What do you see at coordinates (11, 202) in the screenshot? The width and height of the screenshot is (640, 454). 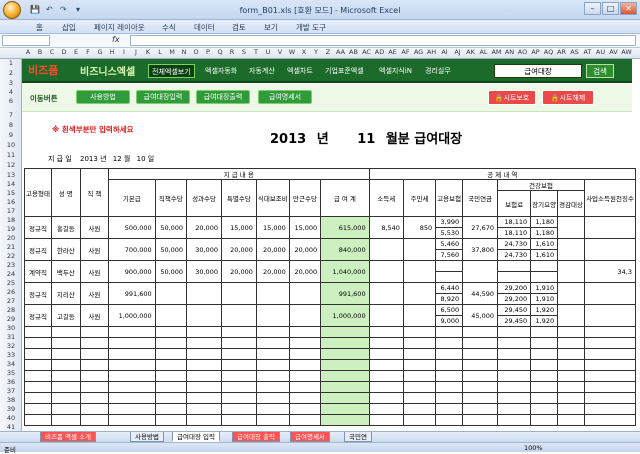 I see `row-header: 16` at bounding box center [11, 202].